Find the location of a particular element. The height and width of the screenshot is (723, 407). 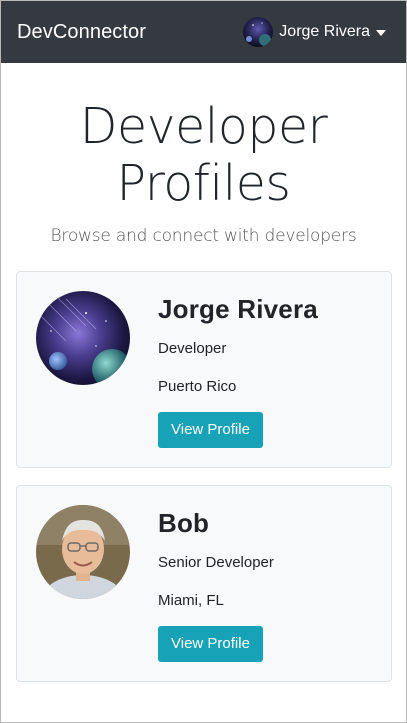

profile-title: Developer is located at coordinates (192, 348).